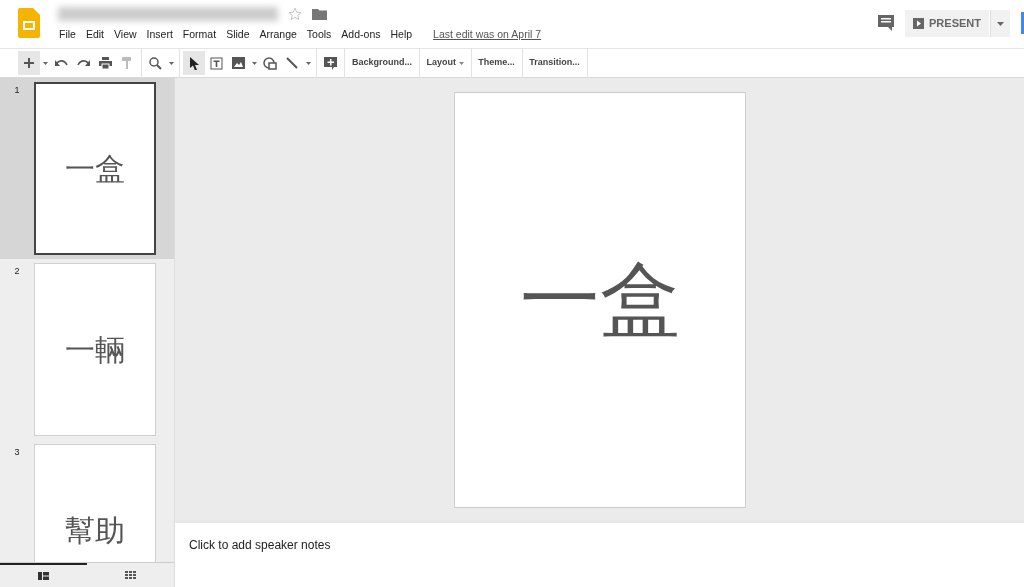 The height and width of the screenshot is (587, 1024). Describe the element at coordinates (319, 13) in the screenshot. I see `folder-icon` at that location.